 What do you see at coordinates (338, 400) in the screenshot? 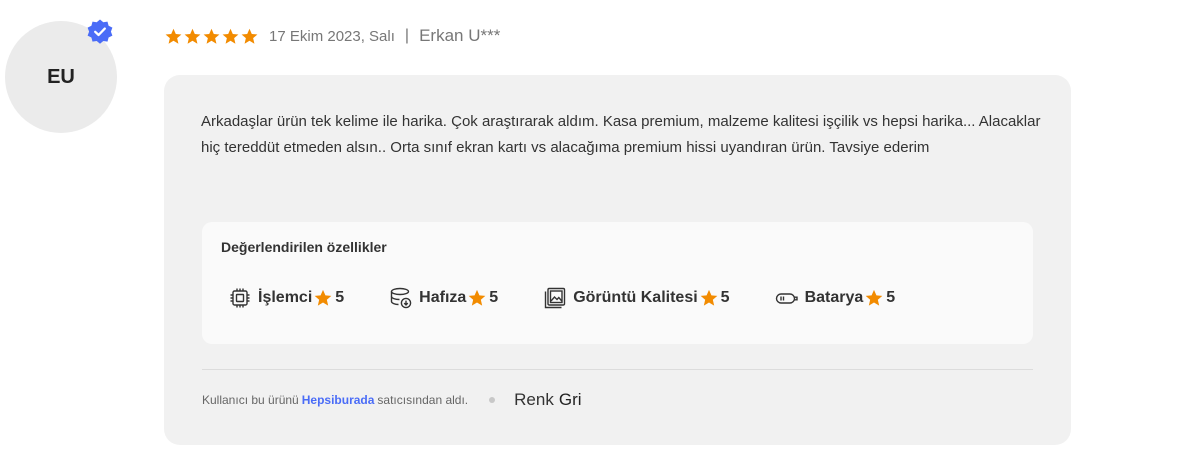
I see `seller-link: Hepsiburada` at bounding box center [338, 400].